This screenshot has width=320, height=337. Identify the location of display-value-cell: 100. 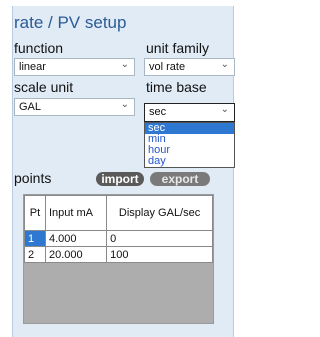
(159, 254).